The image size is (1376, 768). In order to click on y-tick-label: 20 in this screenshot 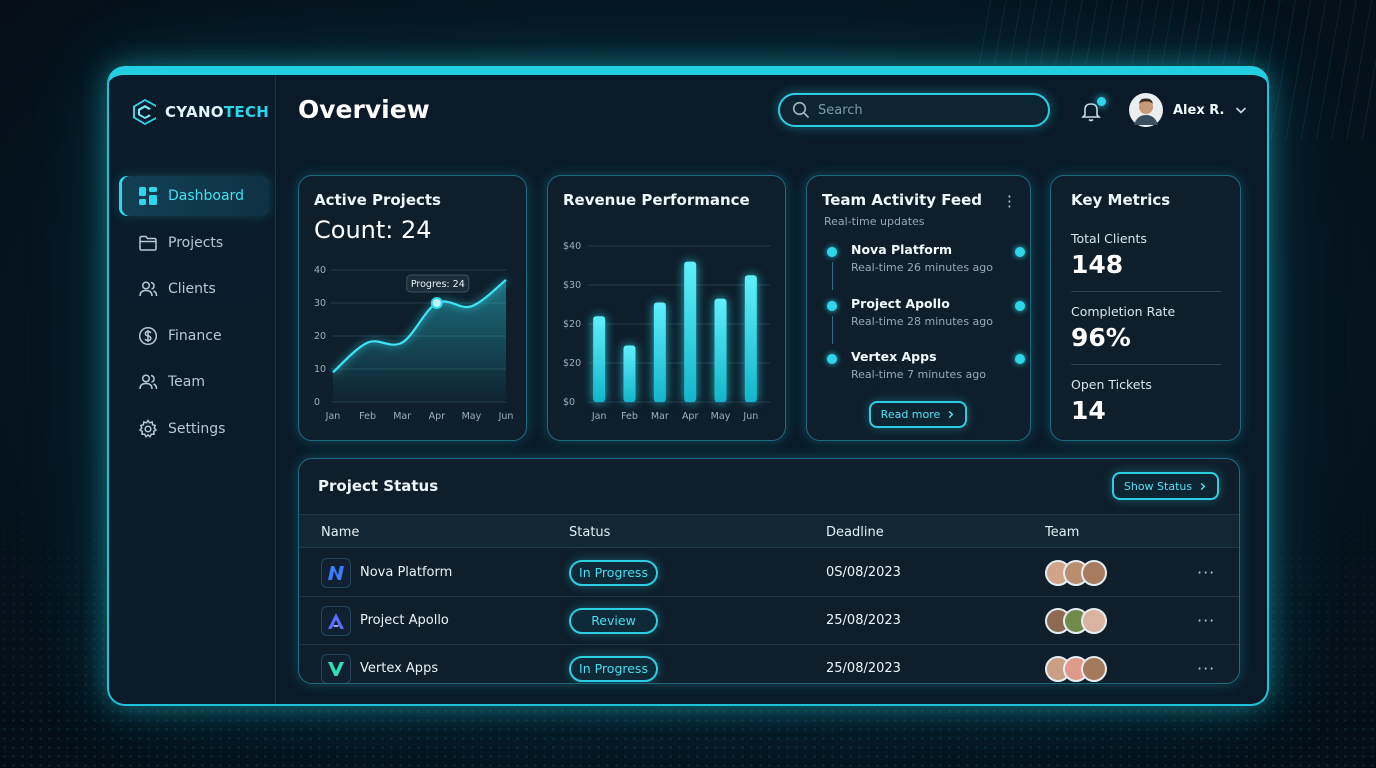, I will do `click(320, 336)`.